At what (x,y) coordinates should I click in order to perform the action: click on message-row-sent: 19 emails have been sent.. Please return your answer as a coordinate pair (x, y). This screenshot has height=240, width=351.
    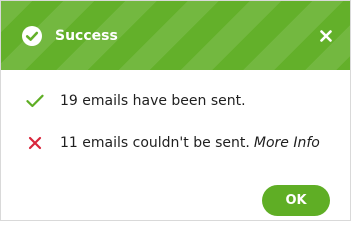
    Looking at the image, I should click on (135, 101).